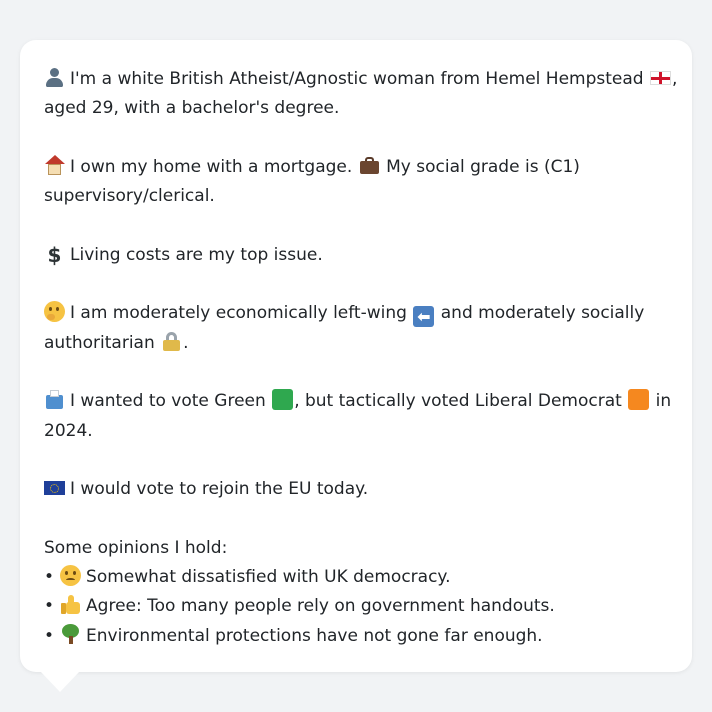 The height and width of the screenshot is (712, 712). Describe the element at coordinates (483, 166) in the screenshot. I see `grade-text: My social grade is (C1)` at that location.